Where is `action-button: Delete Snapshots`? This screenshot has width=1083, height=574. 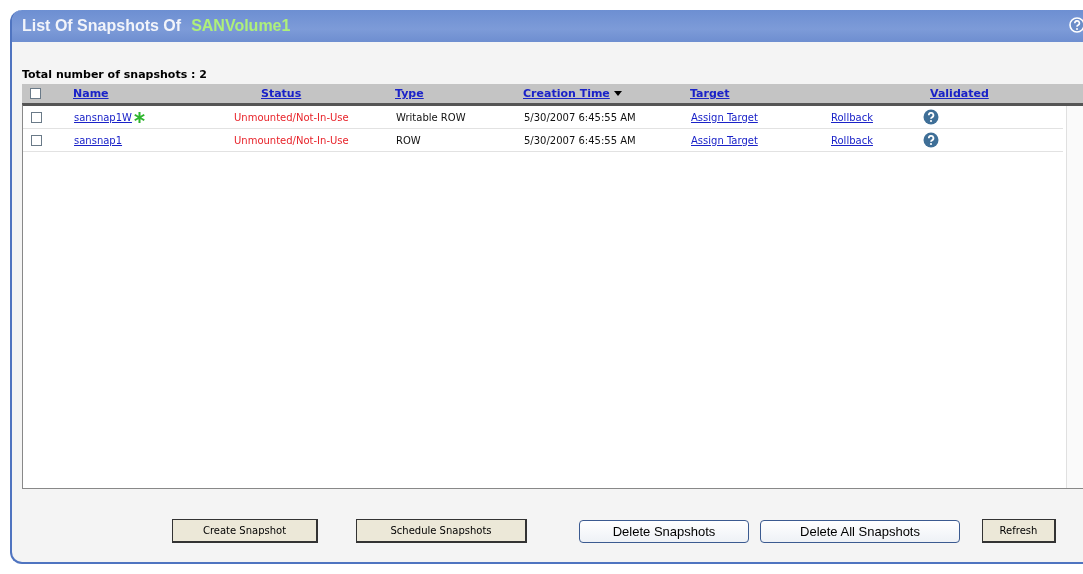 action-button: Delete Snapshots is located at coordinates (664, 531).